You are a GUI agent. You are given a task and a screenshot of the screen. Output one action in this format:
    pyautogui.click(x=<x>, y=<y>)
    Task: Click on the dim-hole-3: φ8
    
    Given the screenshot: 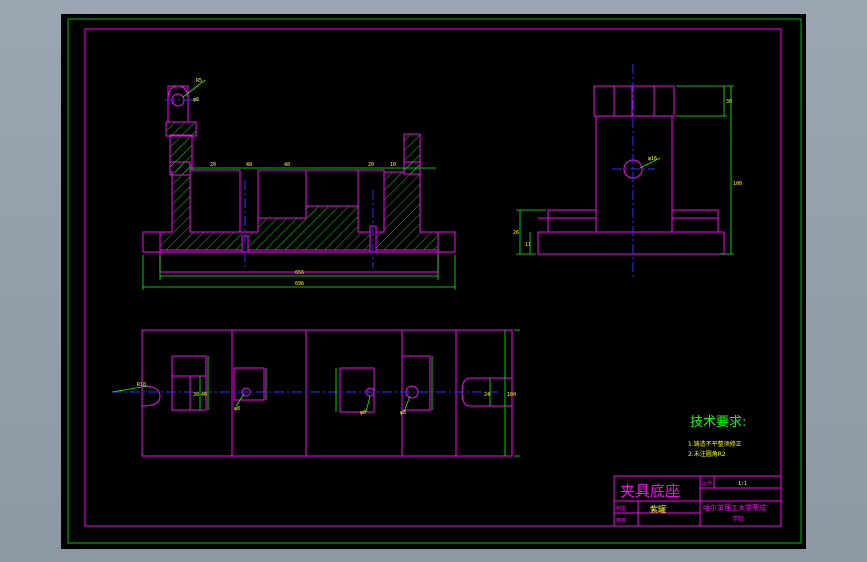 What is the action you would take?
    pyautogui.click(x=403, y=413)
    